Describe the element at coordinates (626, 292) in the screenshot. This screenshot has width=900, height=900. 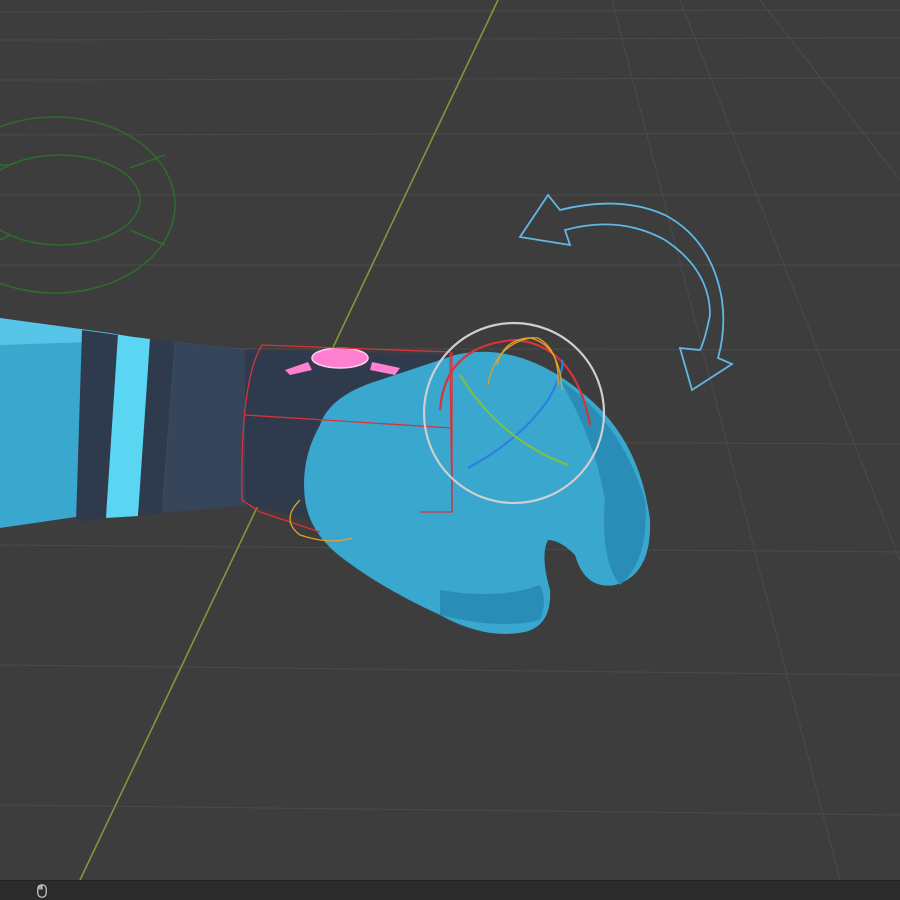
I see `wrist-rotate-arrow-gizmo` at that location.